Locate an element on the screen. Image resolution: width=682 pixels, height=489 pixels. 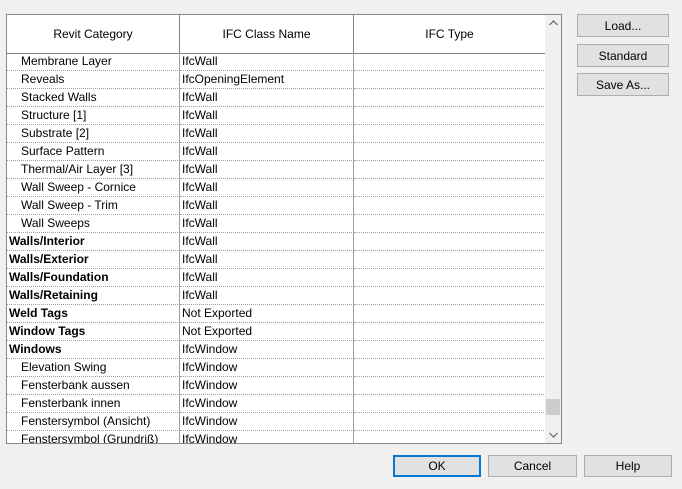
table-row: Reveals IfcOpeningElement is located at coordinates (276, 80).